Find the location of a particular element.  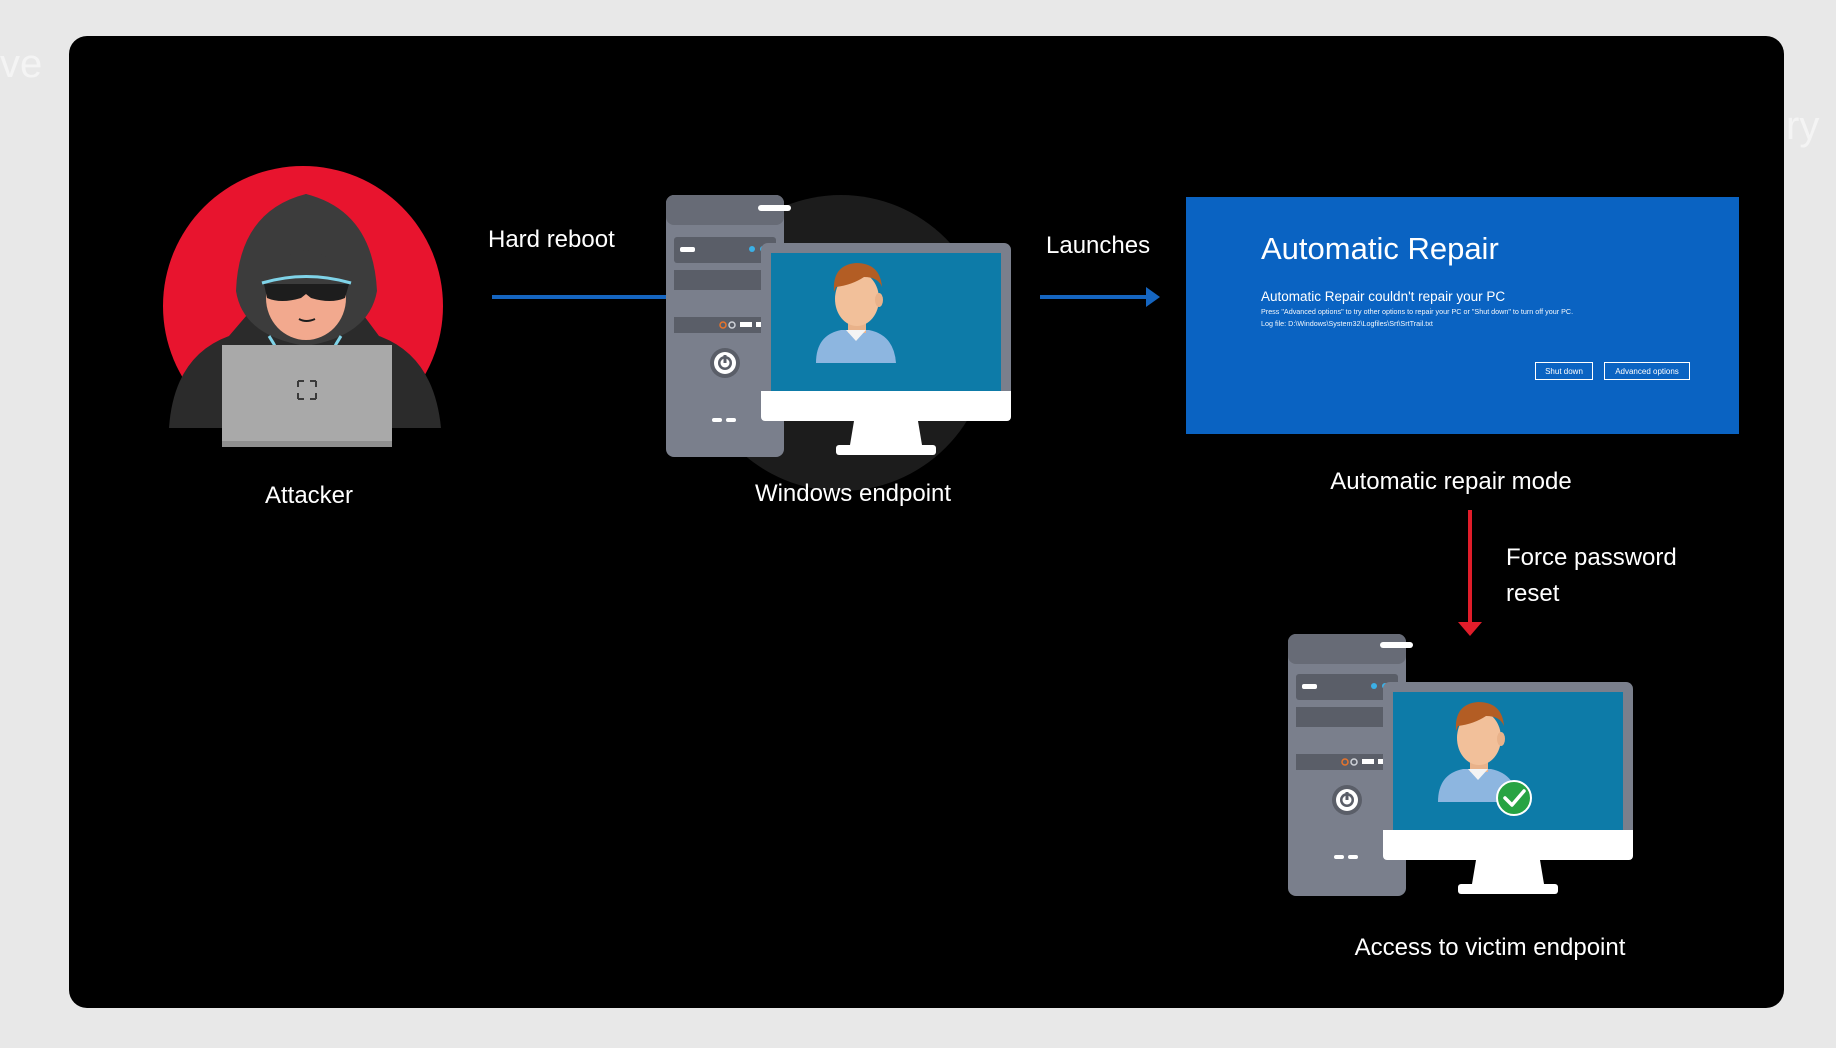

shut-down-button: Shut down is located at coordinates (1564, 371).